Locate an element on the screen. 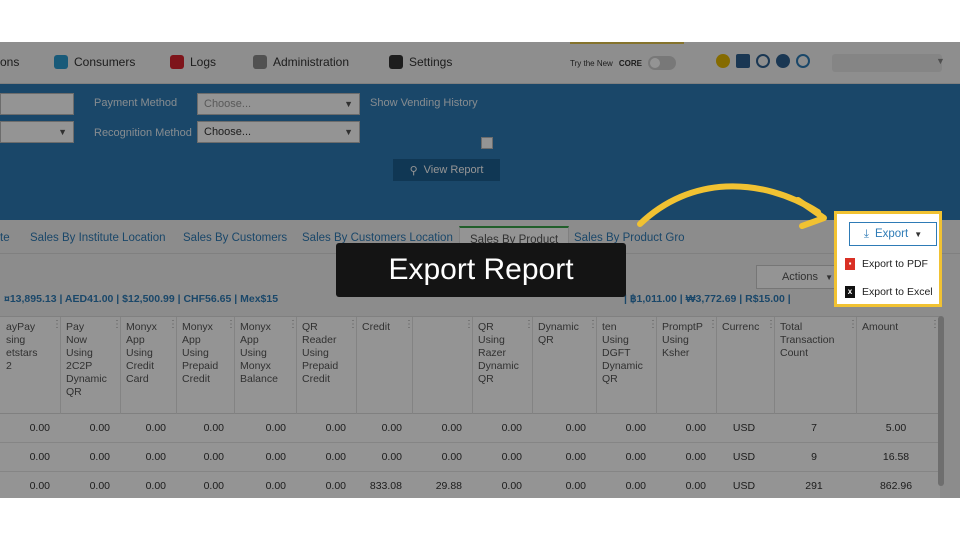  export-to-pdf-label: Export to PDF is located at coordinates (895, 264).